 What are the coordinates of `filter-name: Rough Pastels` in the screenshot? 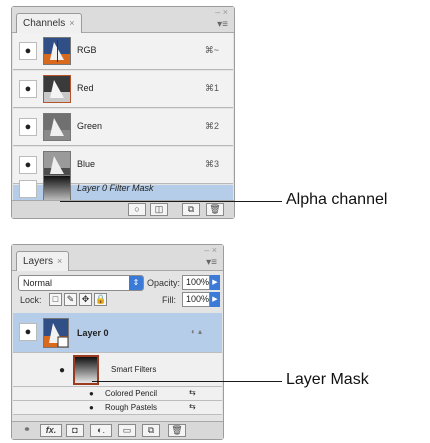 It's located at (131, 407).